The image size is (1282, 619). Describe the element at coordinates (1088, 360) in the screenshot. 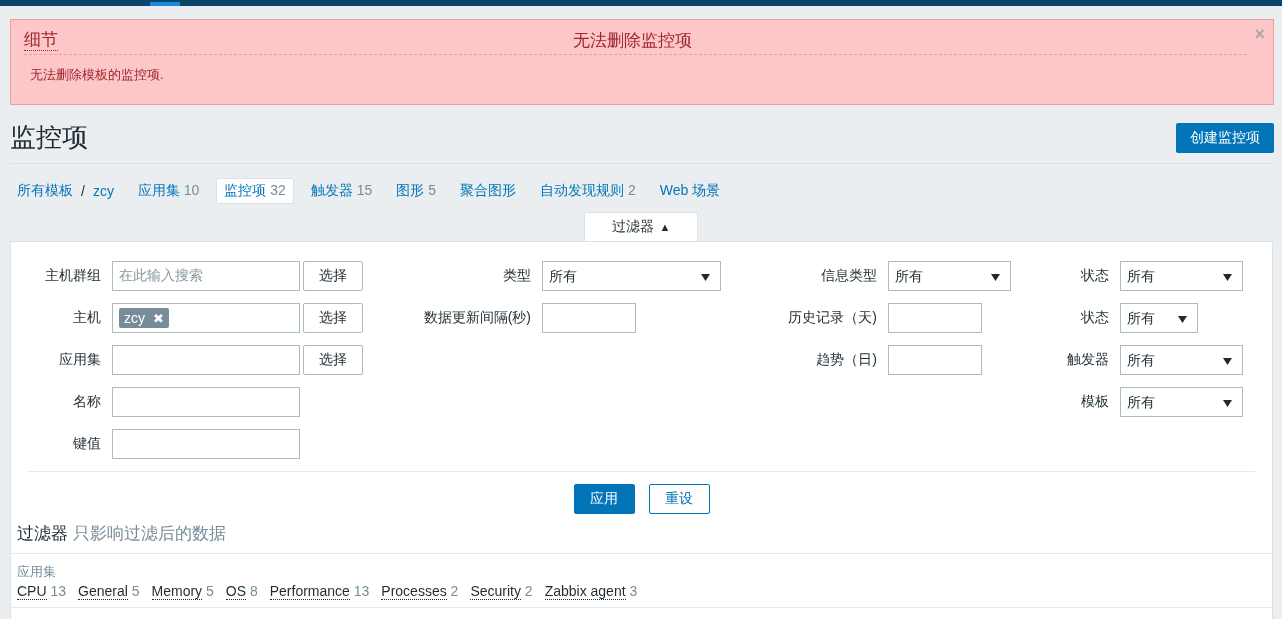

I see `field-label: 触发器` at that location.